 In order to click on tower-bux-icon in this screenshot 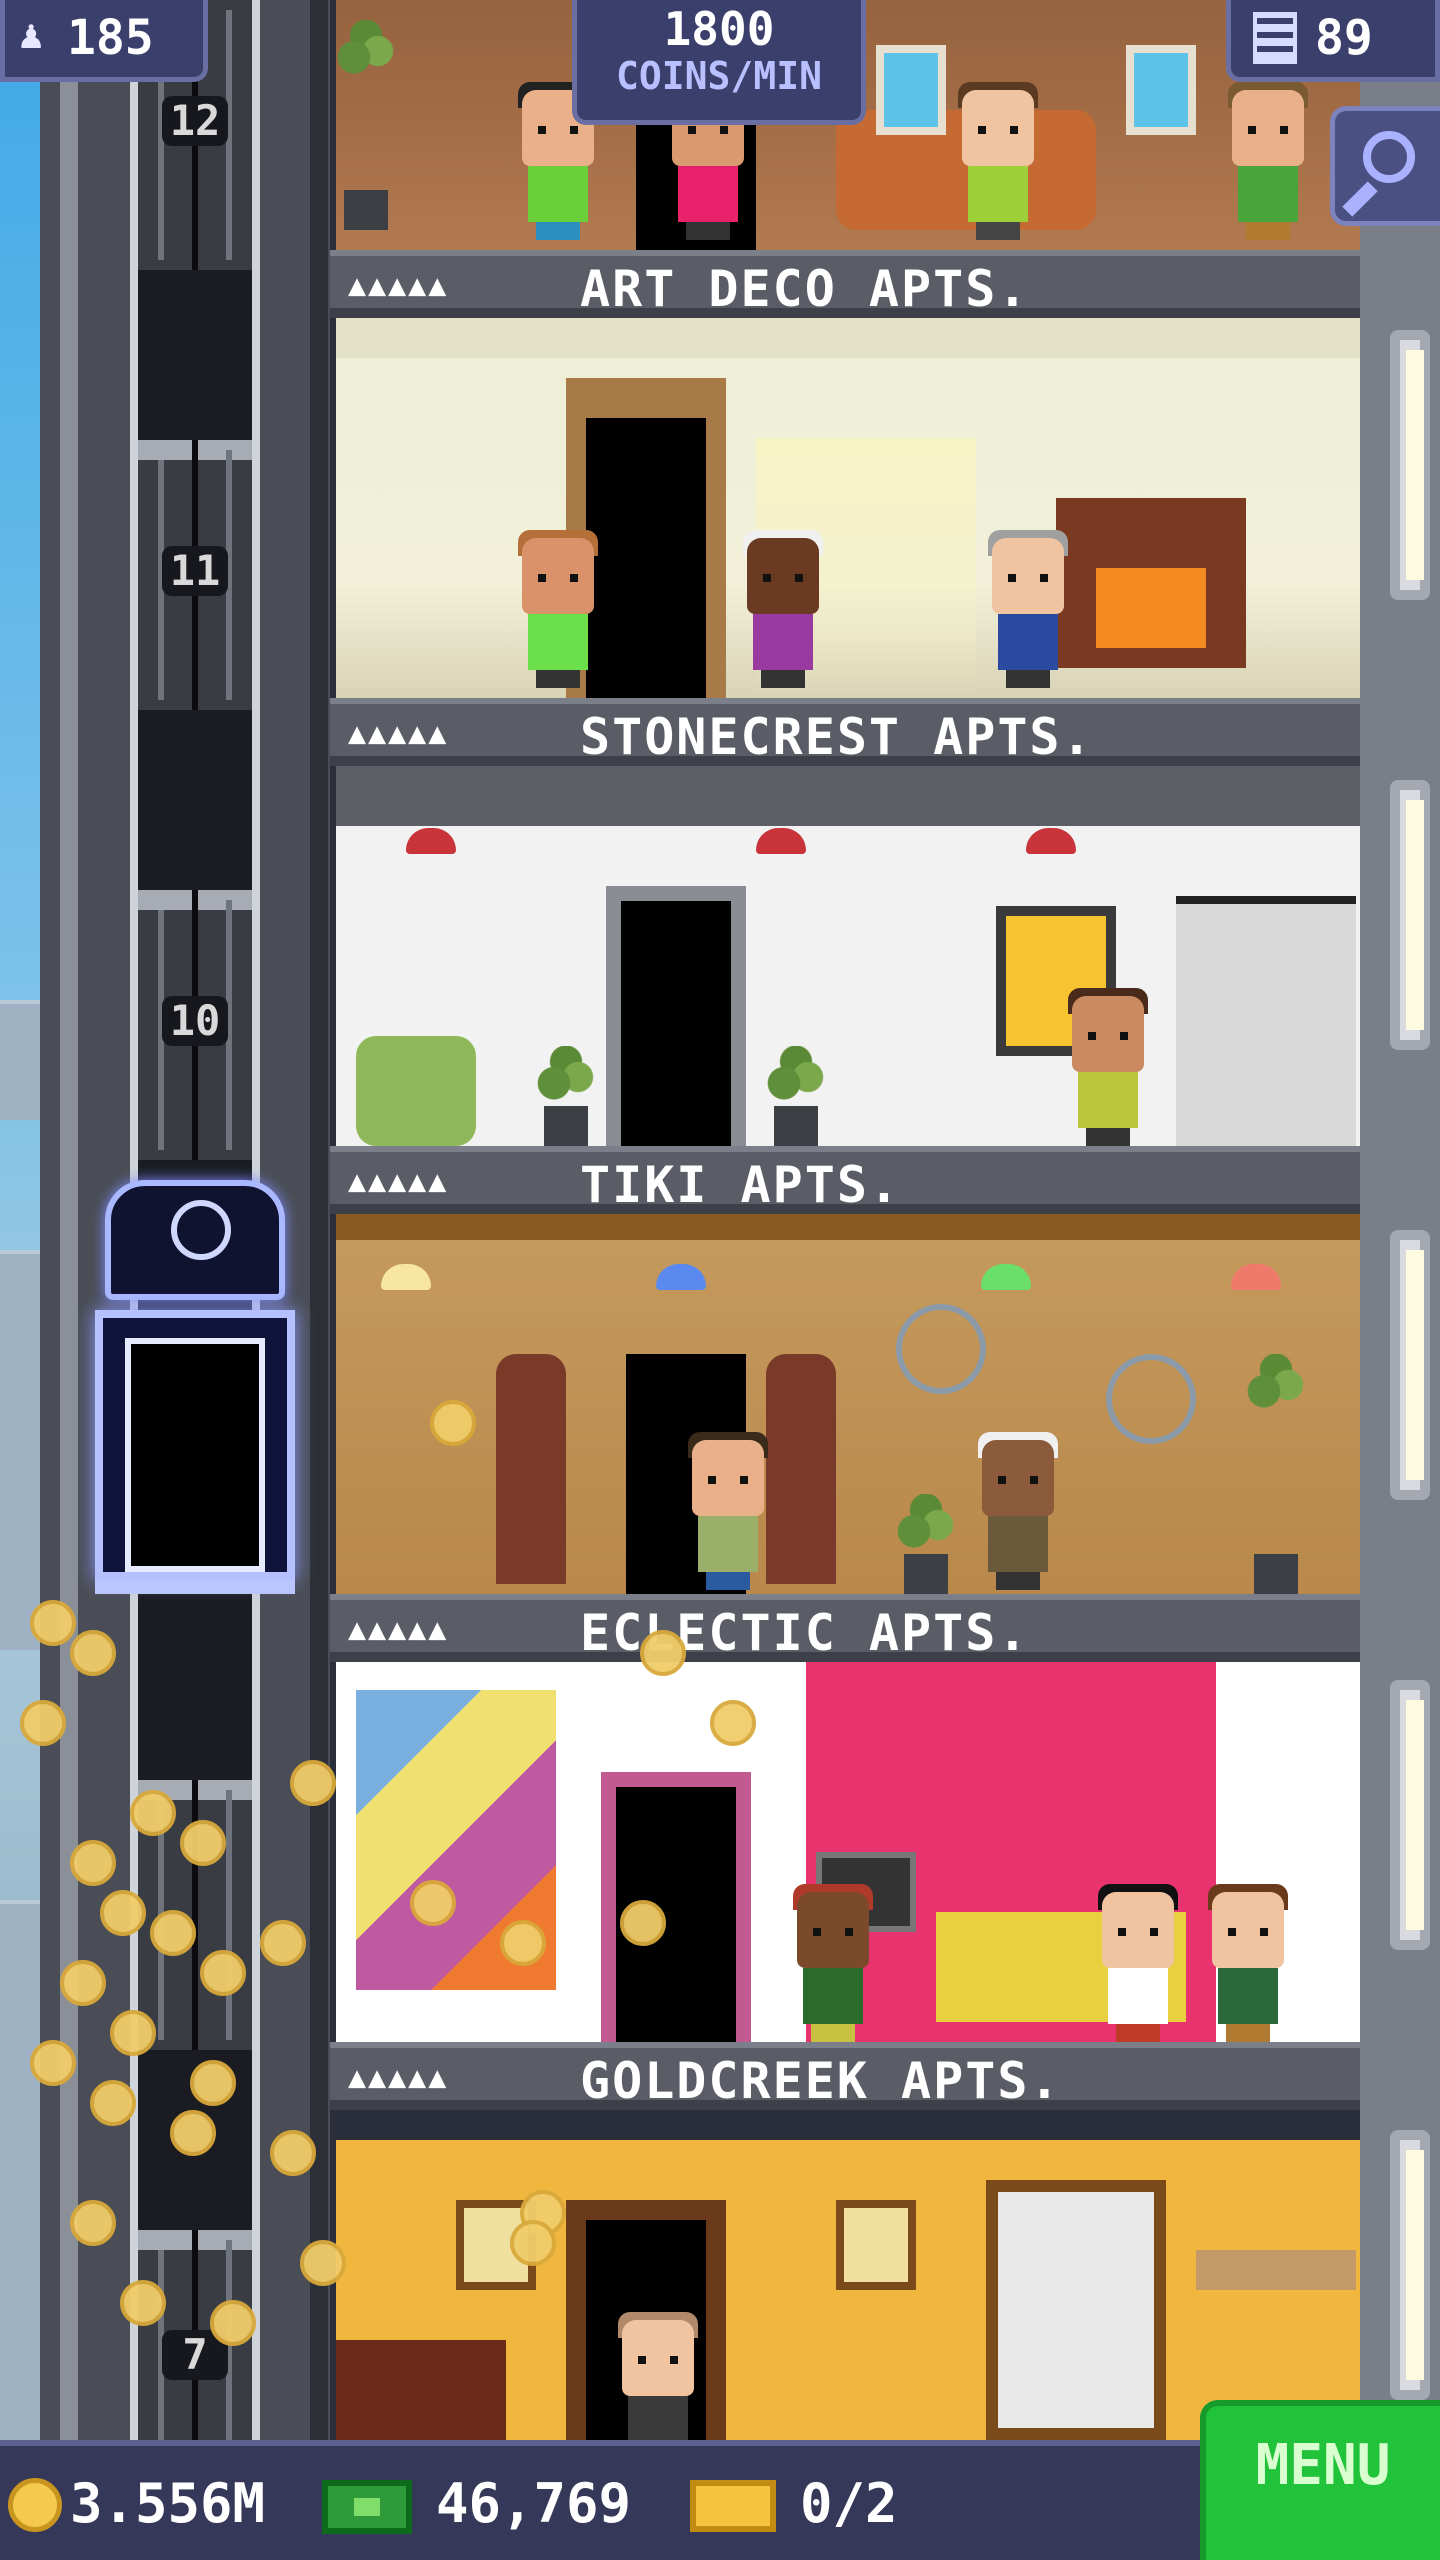, I will do `click(367, 2507)`.